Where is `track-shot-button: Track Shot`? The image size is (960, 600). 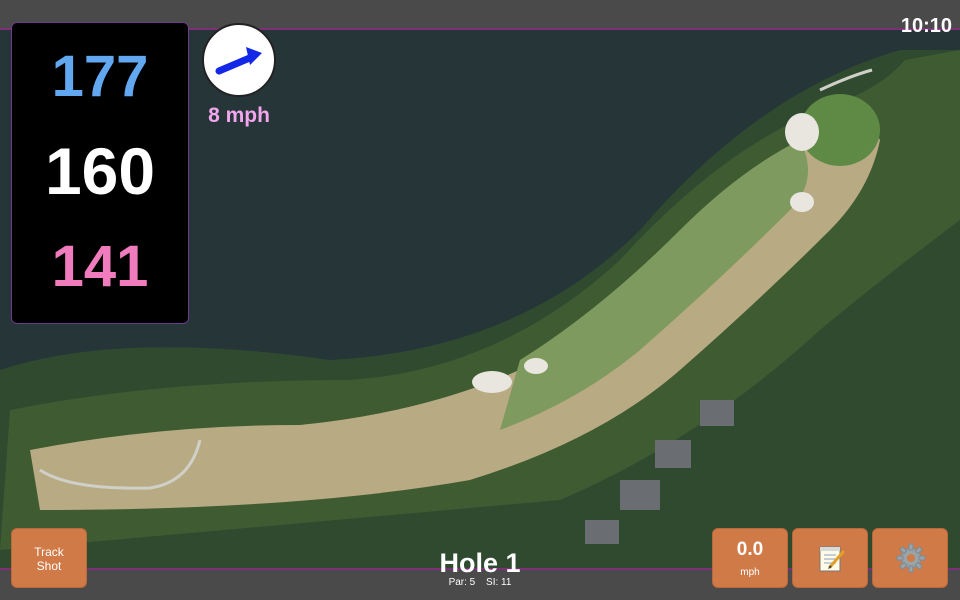 track-shot-button: Track Shot is located at coordinates (49, 558).